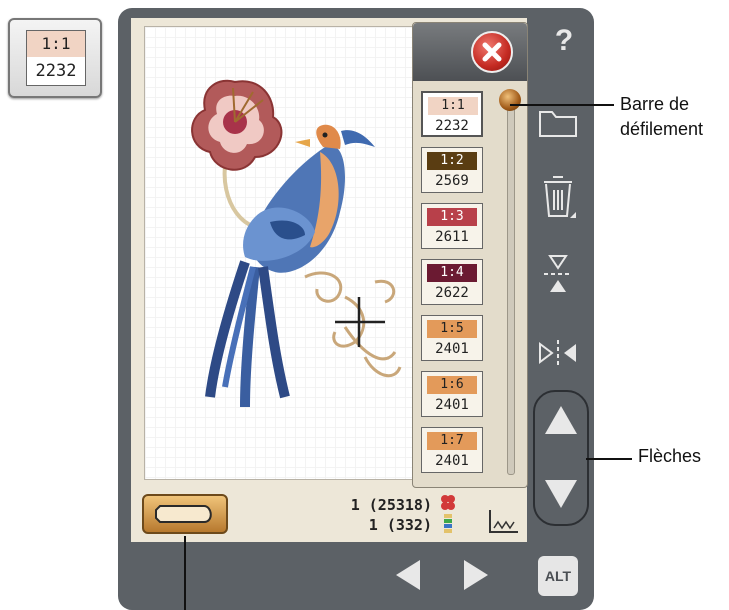 The width and height of the screenshot is (729, 610). Describe the element at coordinates (558, 198) in the screenshot. I see `delete-icon` at that location.